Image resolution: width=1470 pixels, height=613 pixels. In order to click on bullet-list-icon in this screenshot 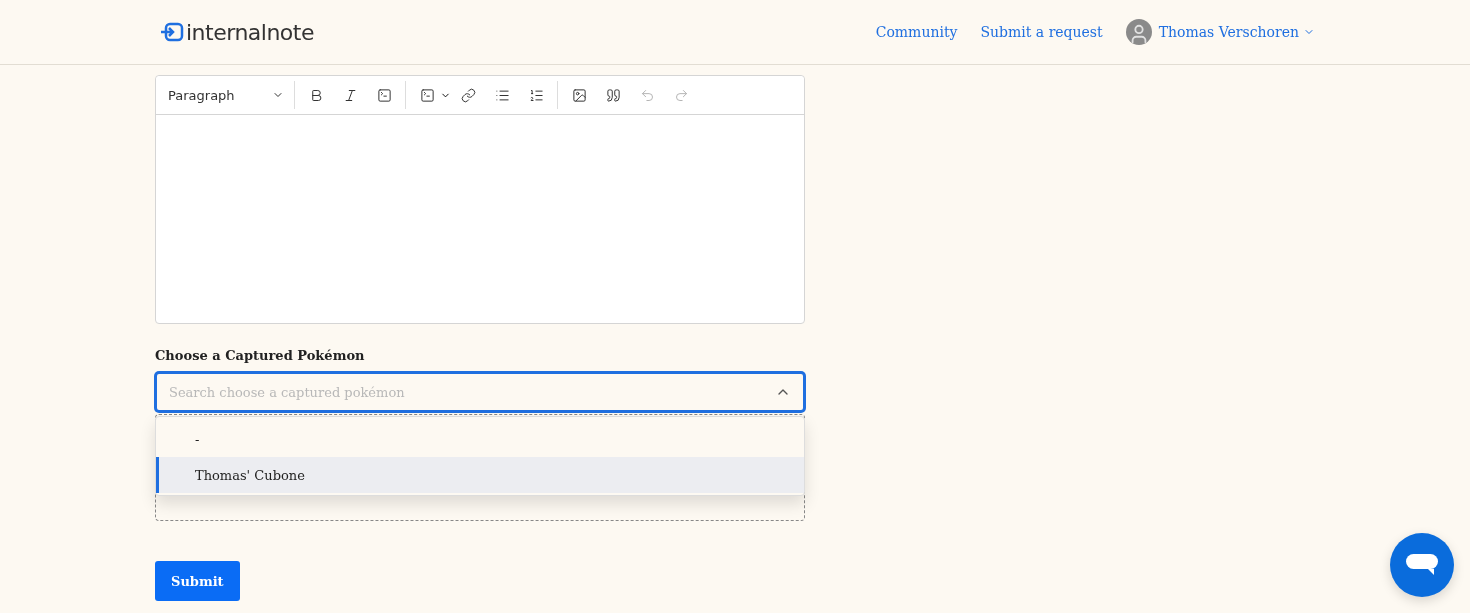, I will do `click(502, 95)`.